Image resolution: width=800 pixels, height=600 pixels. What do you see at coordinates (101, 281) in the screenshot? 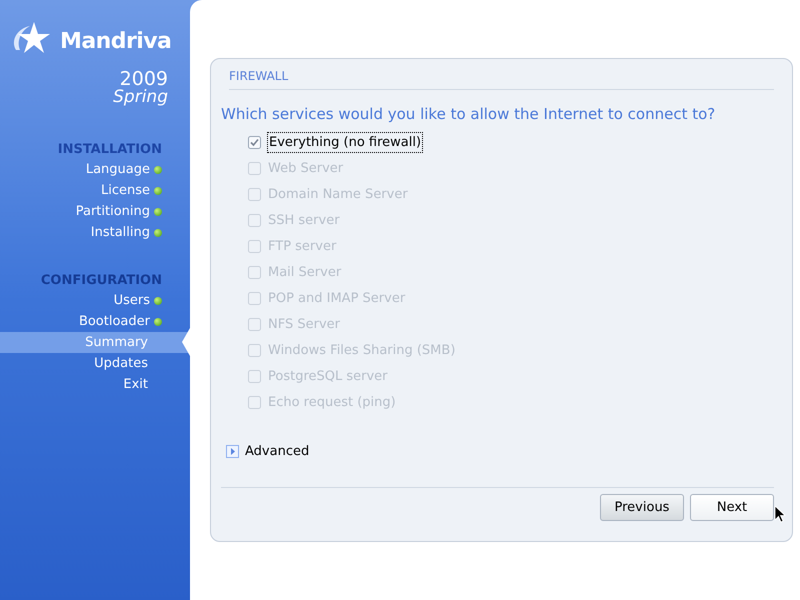
I see `section-heading: CONFIGURATION` at bounding box center [101, 281].